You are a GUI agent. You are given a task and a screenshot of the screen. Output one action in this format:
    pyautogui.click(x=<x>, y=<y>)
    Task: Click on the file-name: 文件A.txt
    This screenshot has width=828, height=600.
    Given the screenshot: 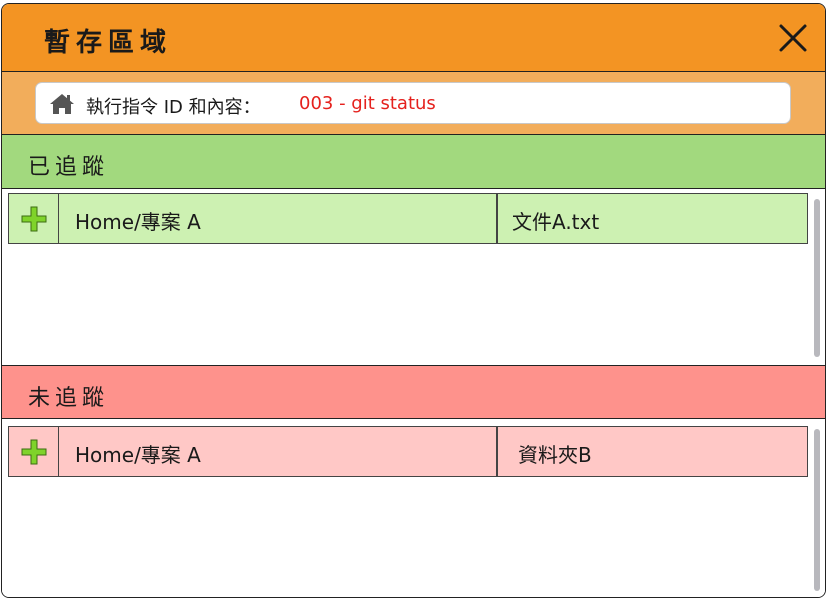 What is the action you would take?
    pyautogui.click(x=556, y=222)
    